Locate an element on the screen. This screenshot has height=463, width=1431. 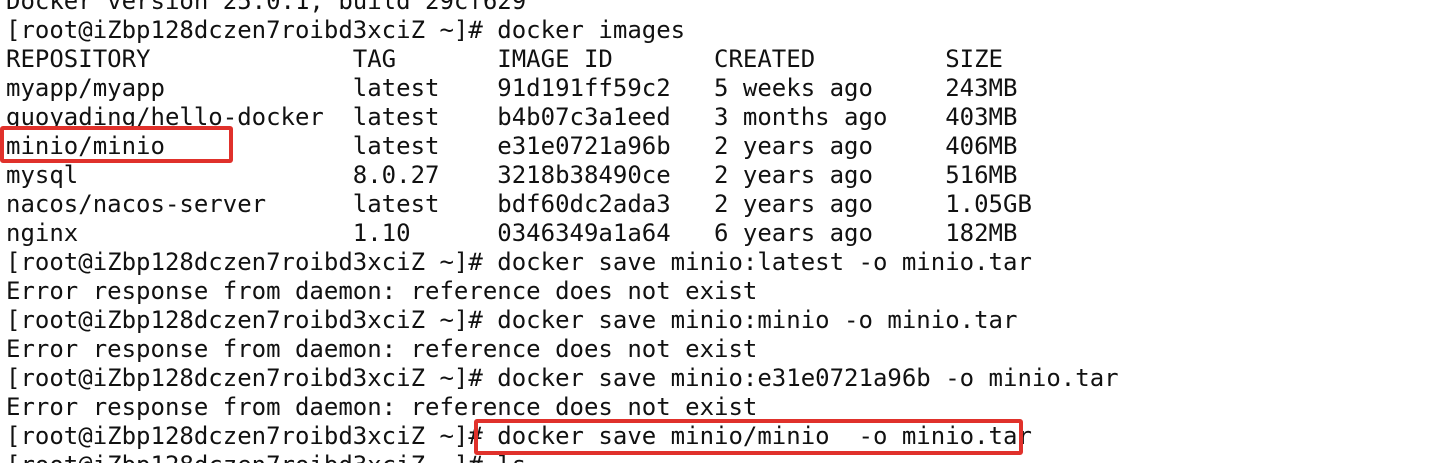
images-table-header: REPOSITORY TAG IMAGE ID CREATED SIZE is located at coordinates (504, 59).